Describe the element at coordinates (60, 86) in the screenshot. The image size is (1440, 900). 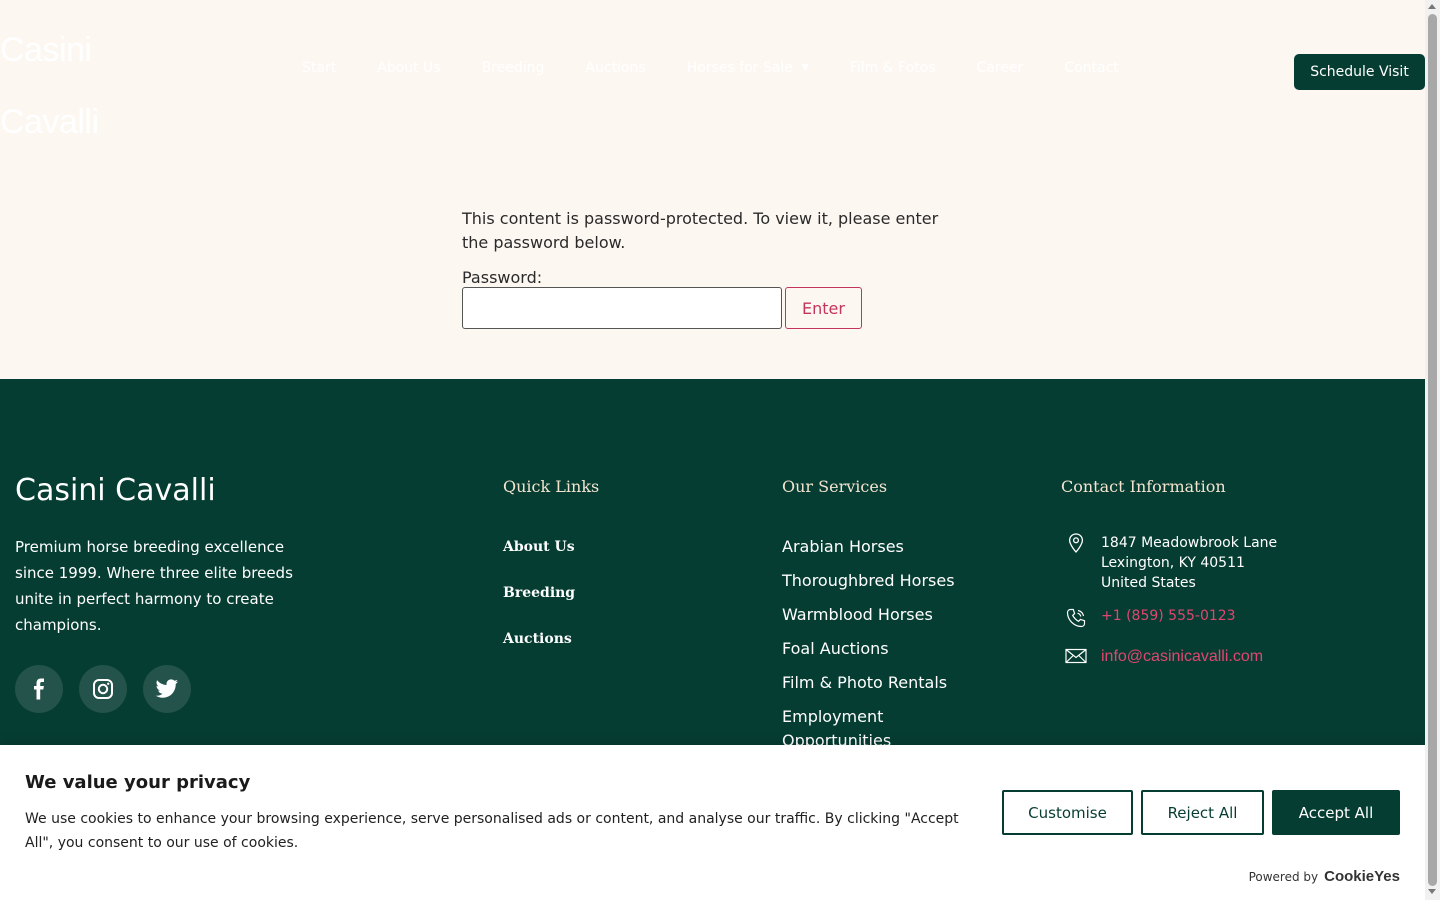
I see `site-logo: Casini Cavalli` at that location.